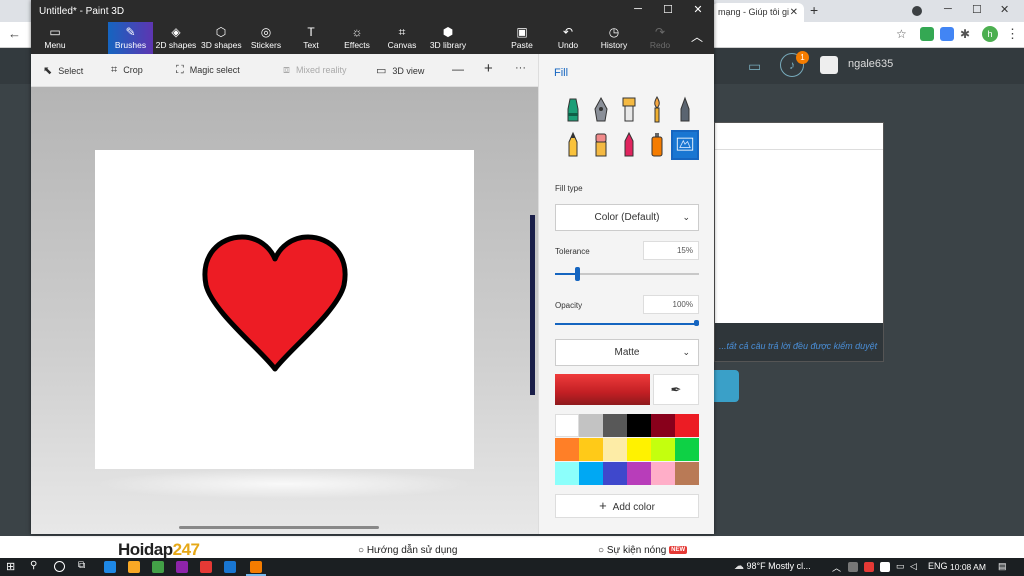 This screenshot has width=1024, height=576. What do you see at coordinates (698, 9) in the screenshot?
I see `close-button: ✕` at bounding box center [698, 9].